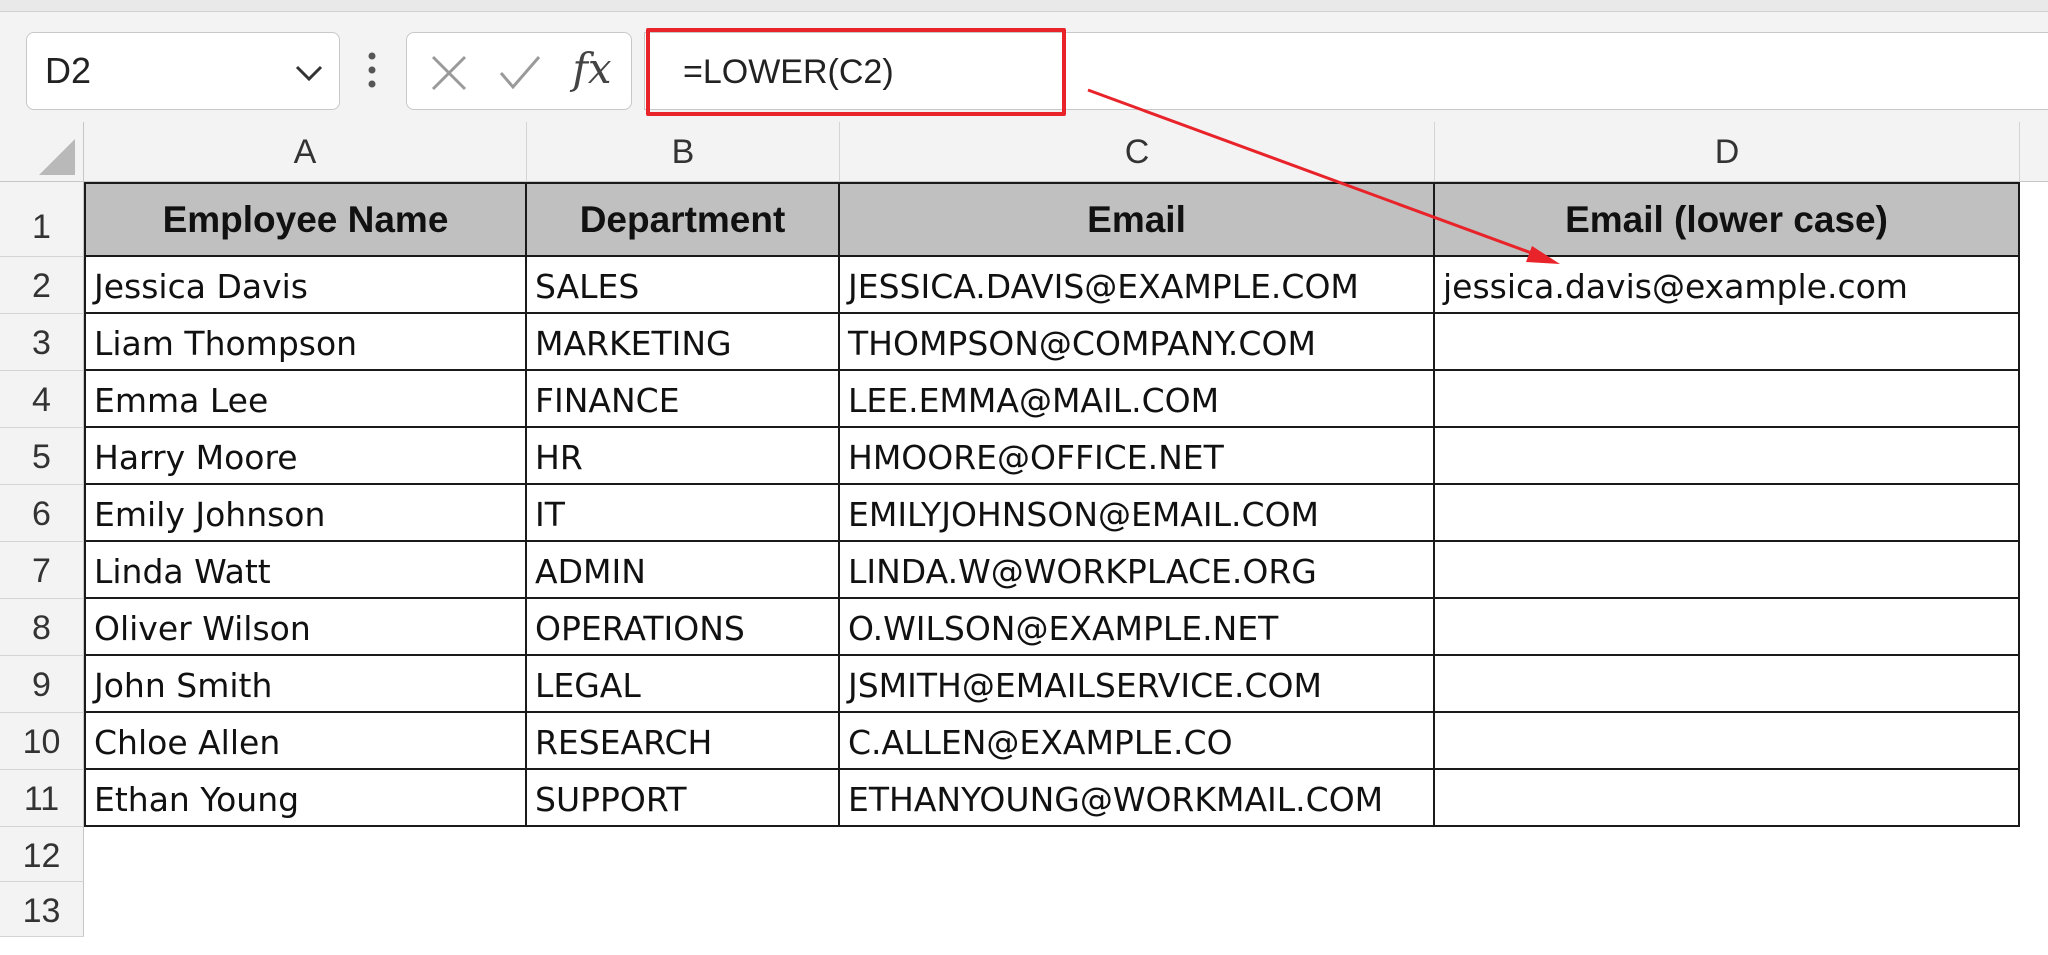 The width and height of the screenshot is (2048, 955). I want to click on select-all-triangle, so click(57, 157).